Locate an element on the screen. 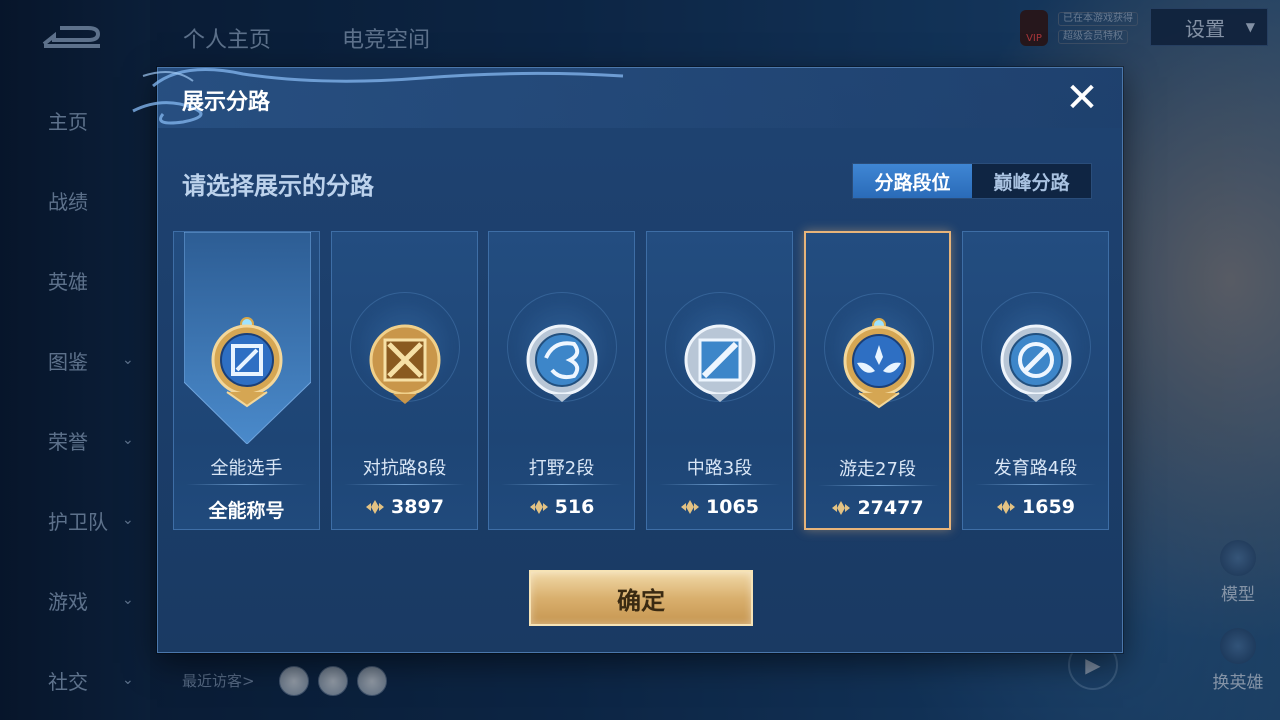 This screenshot has height=720, width=1280. lane-score-value: 27477 is located at coordinates (890, 508).